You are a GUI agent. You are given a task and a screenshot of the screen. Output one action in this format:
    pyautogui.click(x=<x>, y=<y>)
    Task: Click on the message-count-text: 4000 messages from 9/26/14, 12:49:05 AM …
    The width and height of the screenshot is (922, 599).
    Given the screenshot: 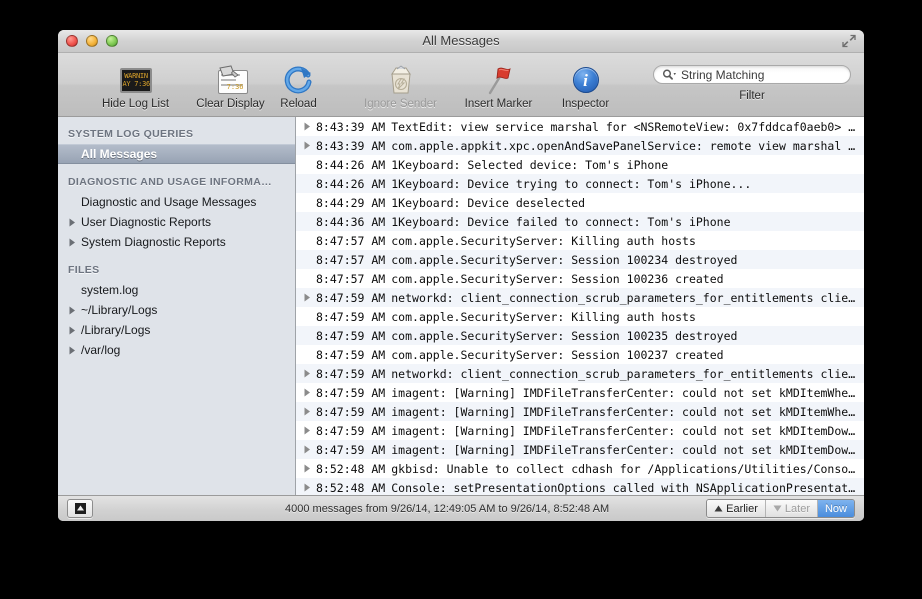 What is the action you would take?
    pyautogui.click(x=447, y=508)
    